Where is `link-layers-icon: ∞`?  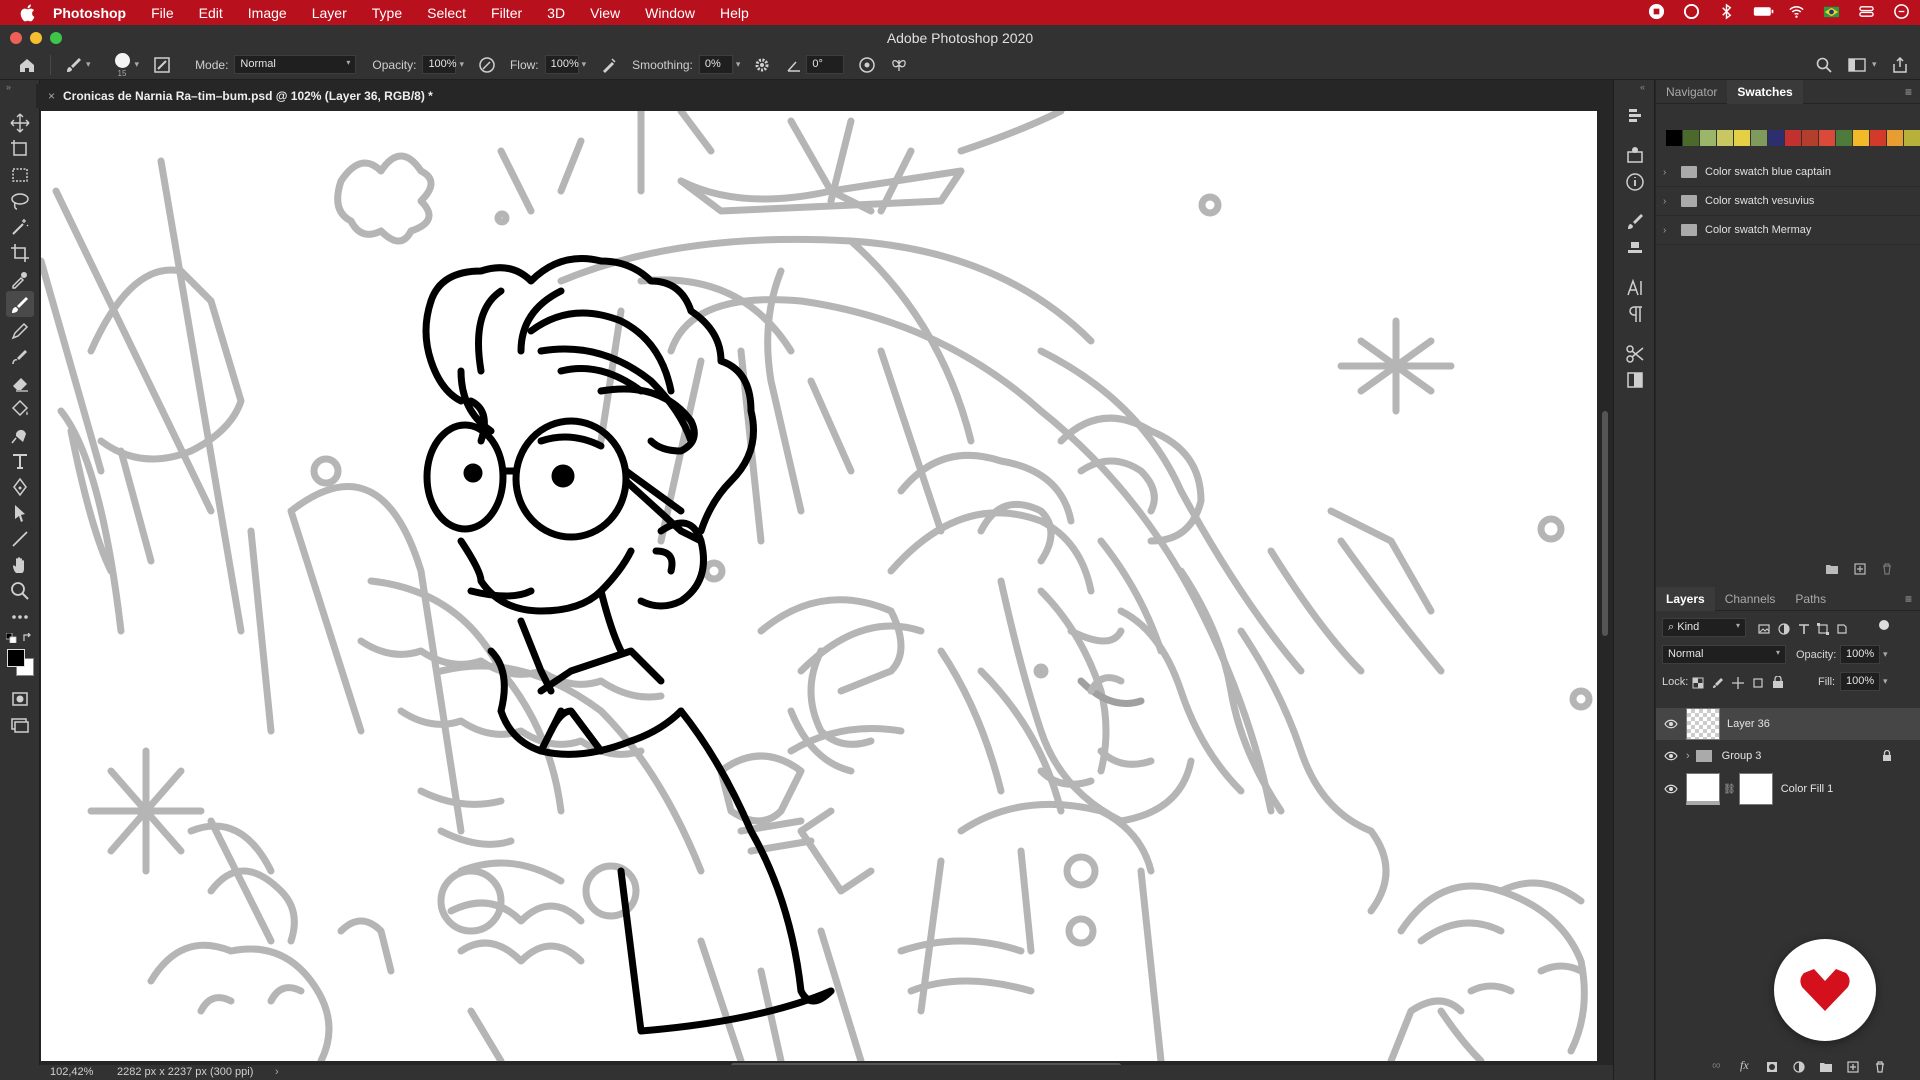 link-layers-icon: ∞ is located at coordinates (1716, 1065).